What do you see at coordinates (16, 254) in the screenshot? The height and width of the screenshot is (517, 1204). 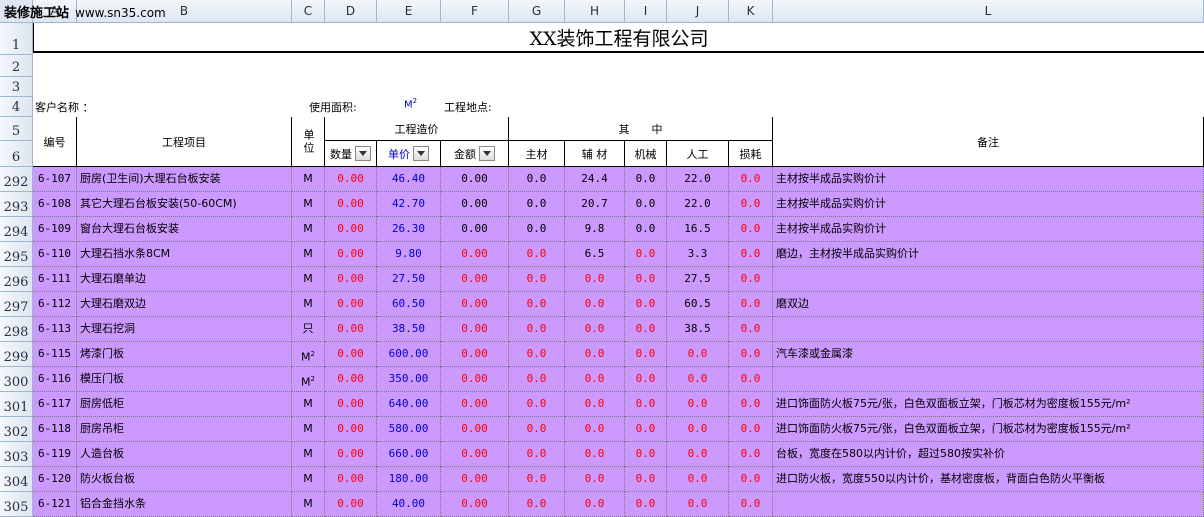 I see `row-header: 295` at bounding box center [16, 254].